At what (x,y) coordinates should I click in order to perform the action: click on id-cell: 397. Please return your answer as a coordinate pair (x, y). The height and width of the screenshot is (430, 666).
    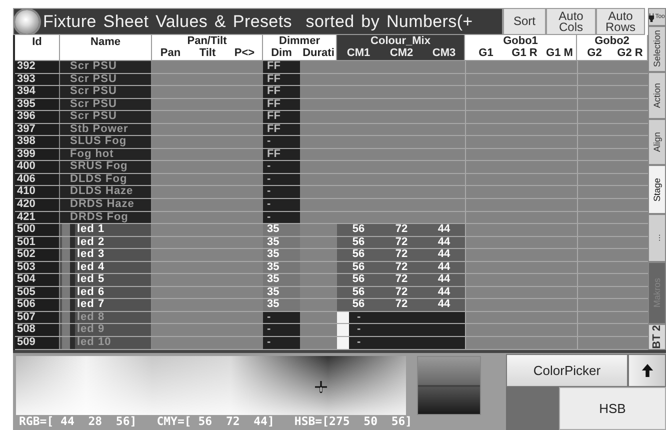
    Looking at the image, I should click on (37, 130).